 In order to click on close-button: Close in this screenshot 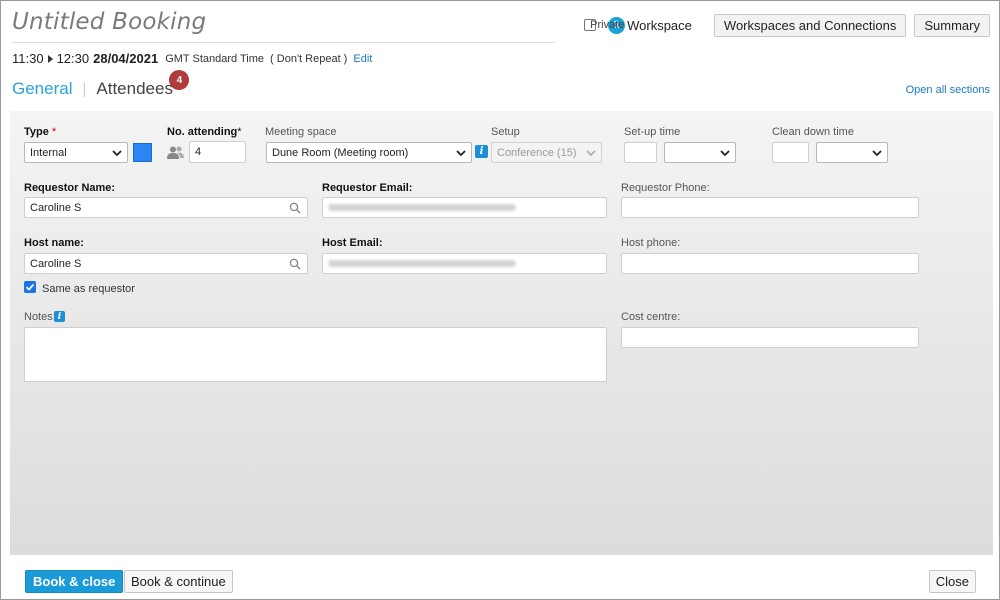, I will do `click(952, 581)`.